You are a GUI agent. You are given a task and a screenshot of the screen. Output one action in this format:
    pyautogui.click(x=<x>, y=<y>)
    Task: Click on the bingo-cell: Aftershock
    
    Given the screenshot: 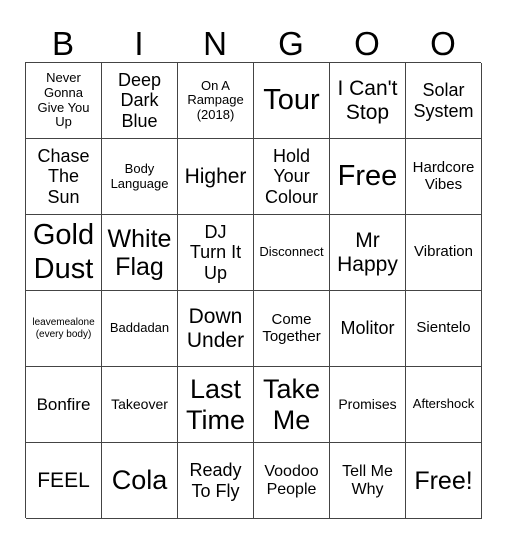 What is the action you would take?
    pyautogui.click(x=444, y=405)
    